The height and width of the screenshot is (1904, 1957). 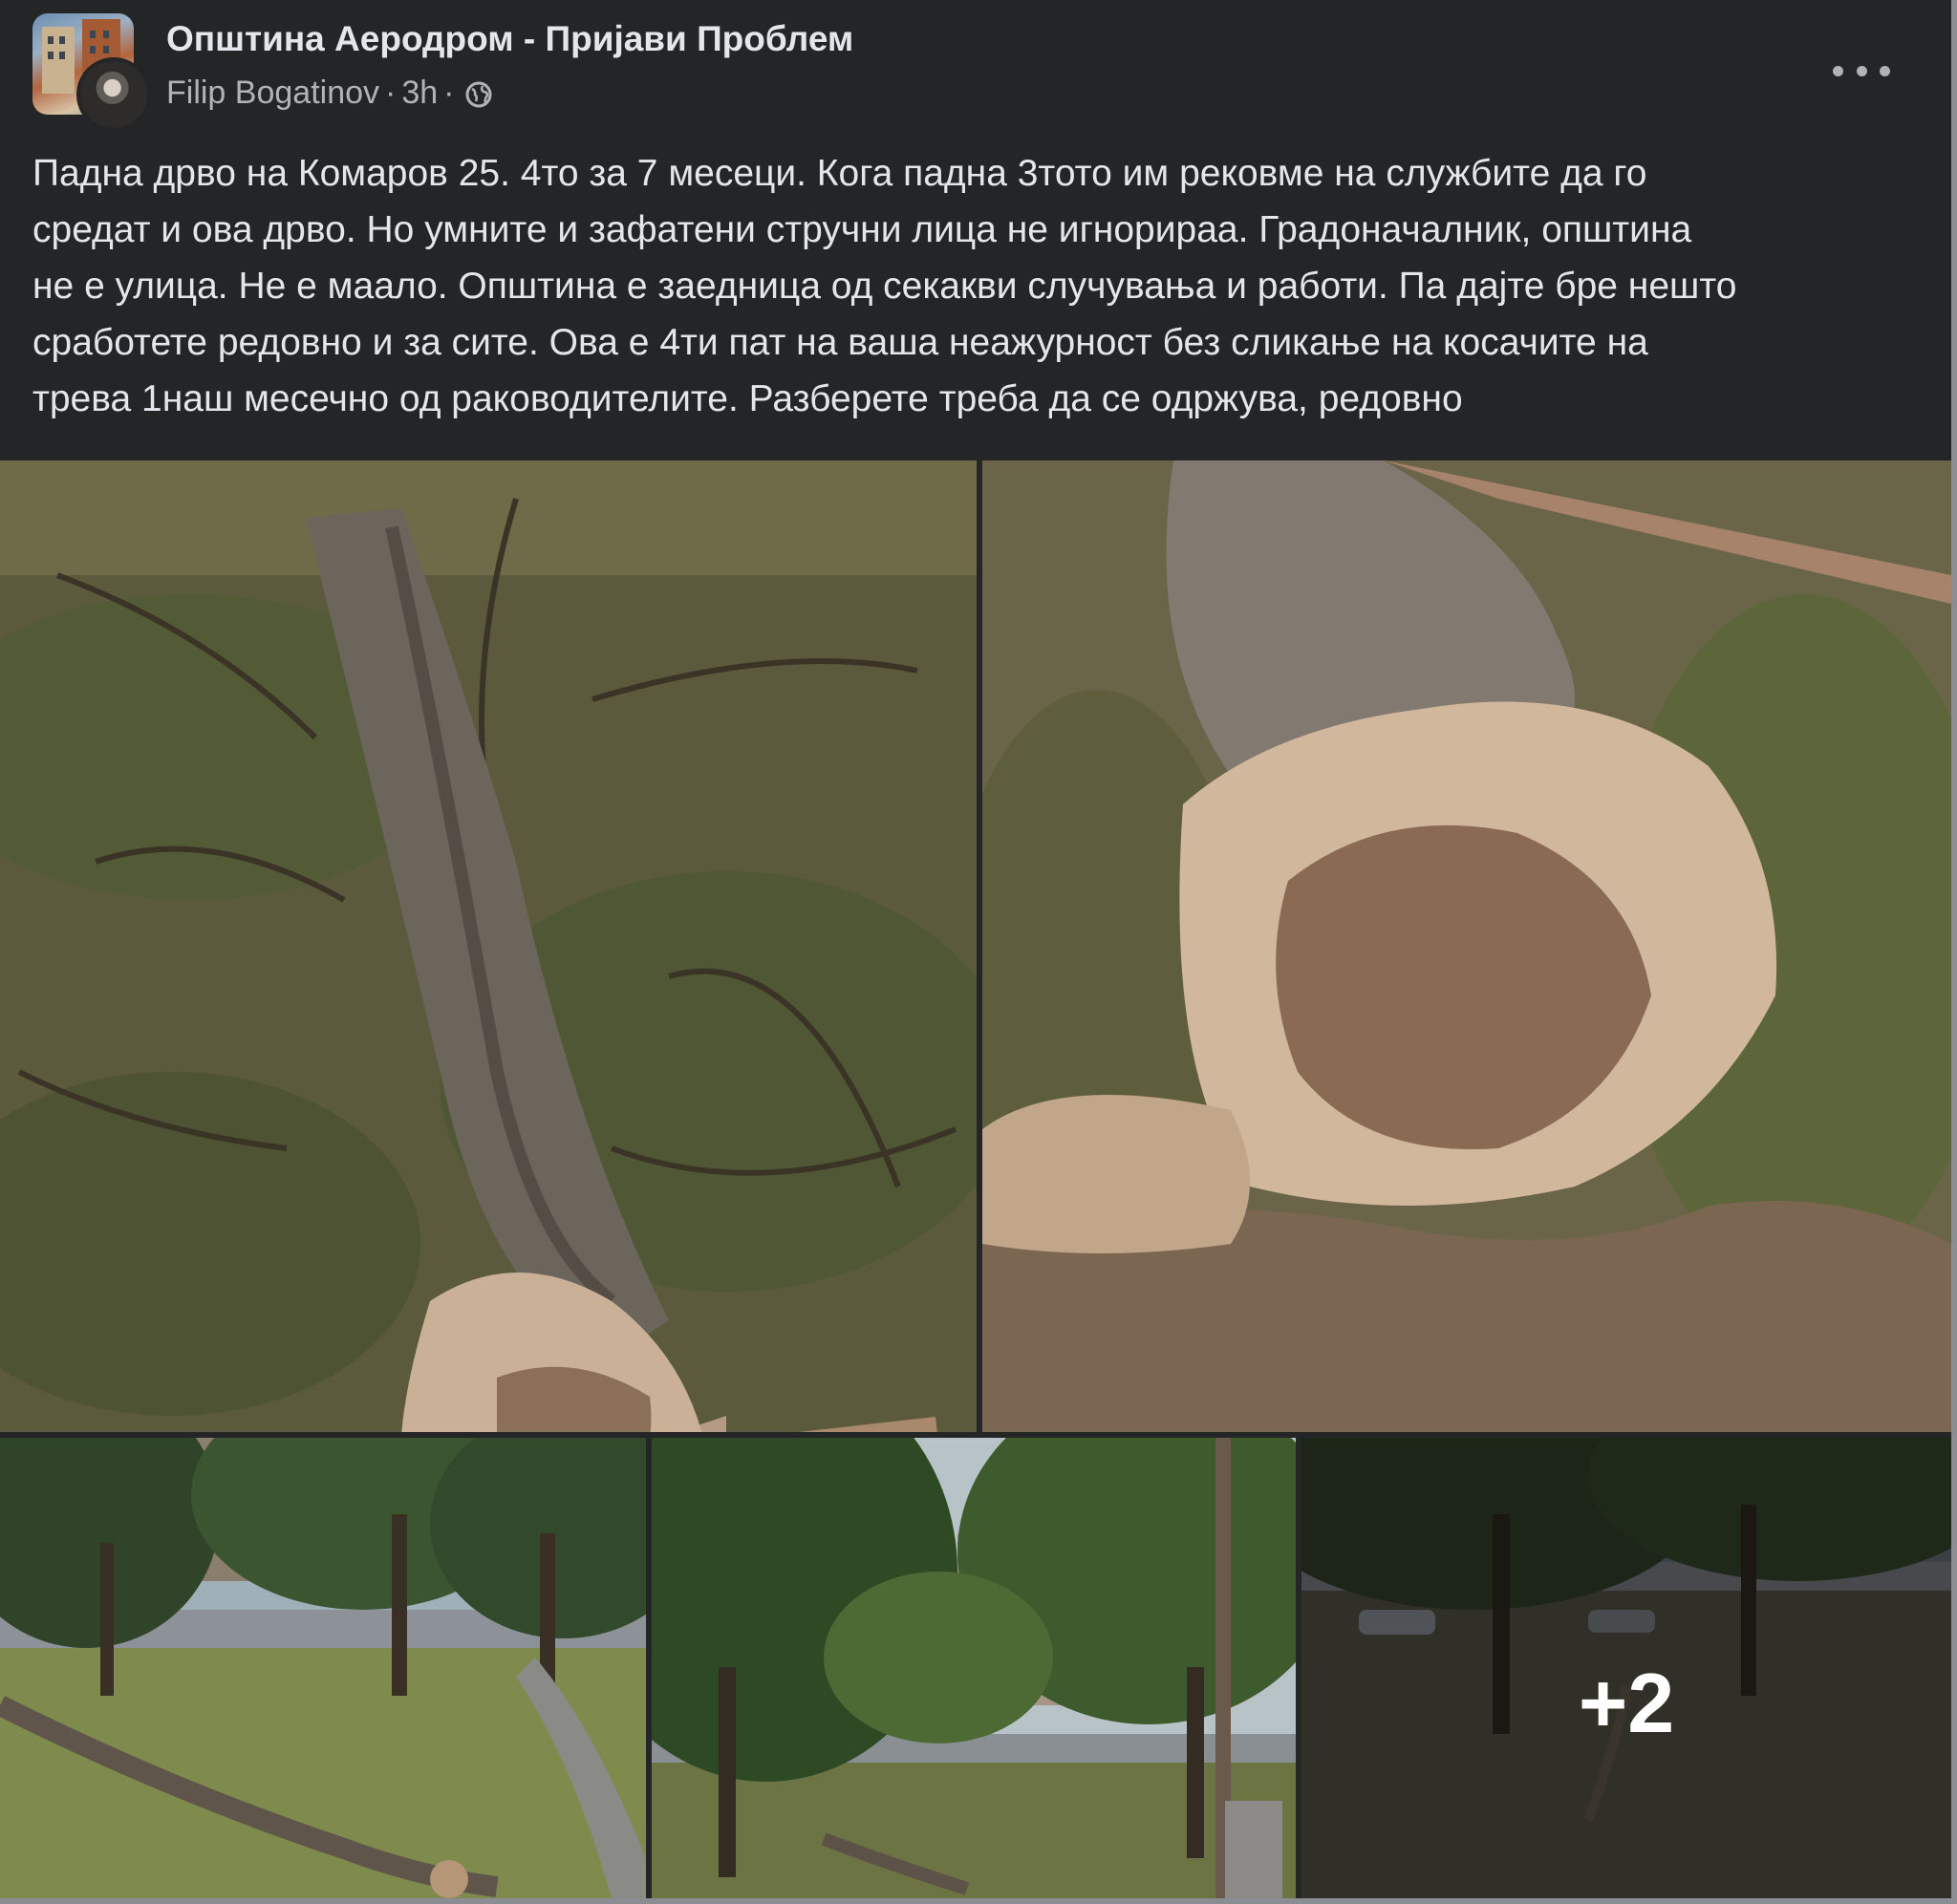 What do you see at coordinates (510, 39) in the screenshot?
I see `group-name-link: Општина Аеродром - Пријави Проблем` at bounding box center [510, 39].